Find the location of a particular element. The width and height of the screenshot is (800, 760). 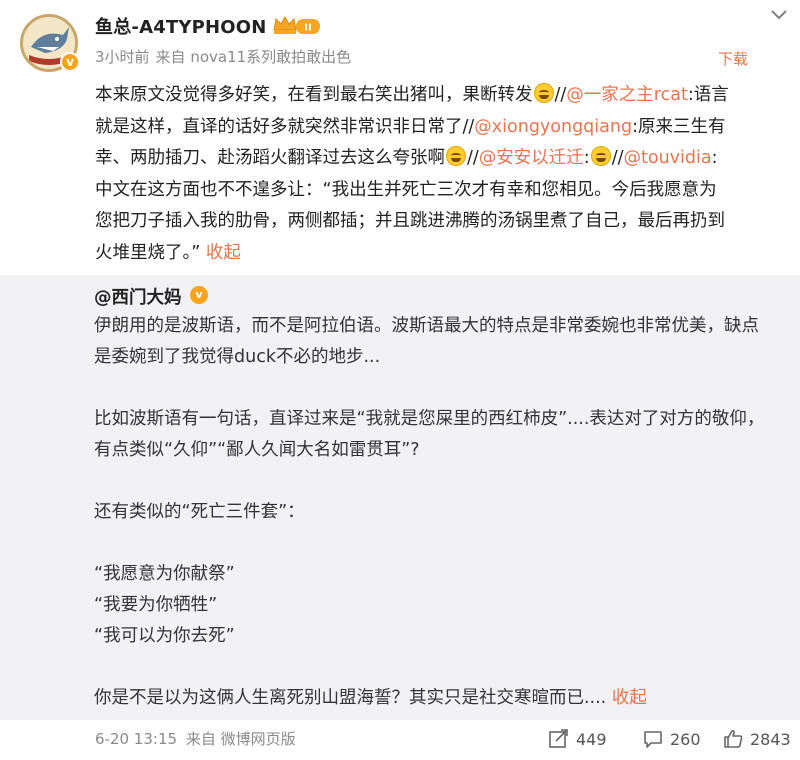

retweet-author: @西门大妈 is located at coordinates (138, 296).